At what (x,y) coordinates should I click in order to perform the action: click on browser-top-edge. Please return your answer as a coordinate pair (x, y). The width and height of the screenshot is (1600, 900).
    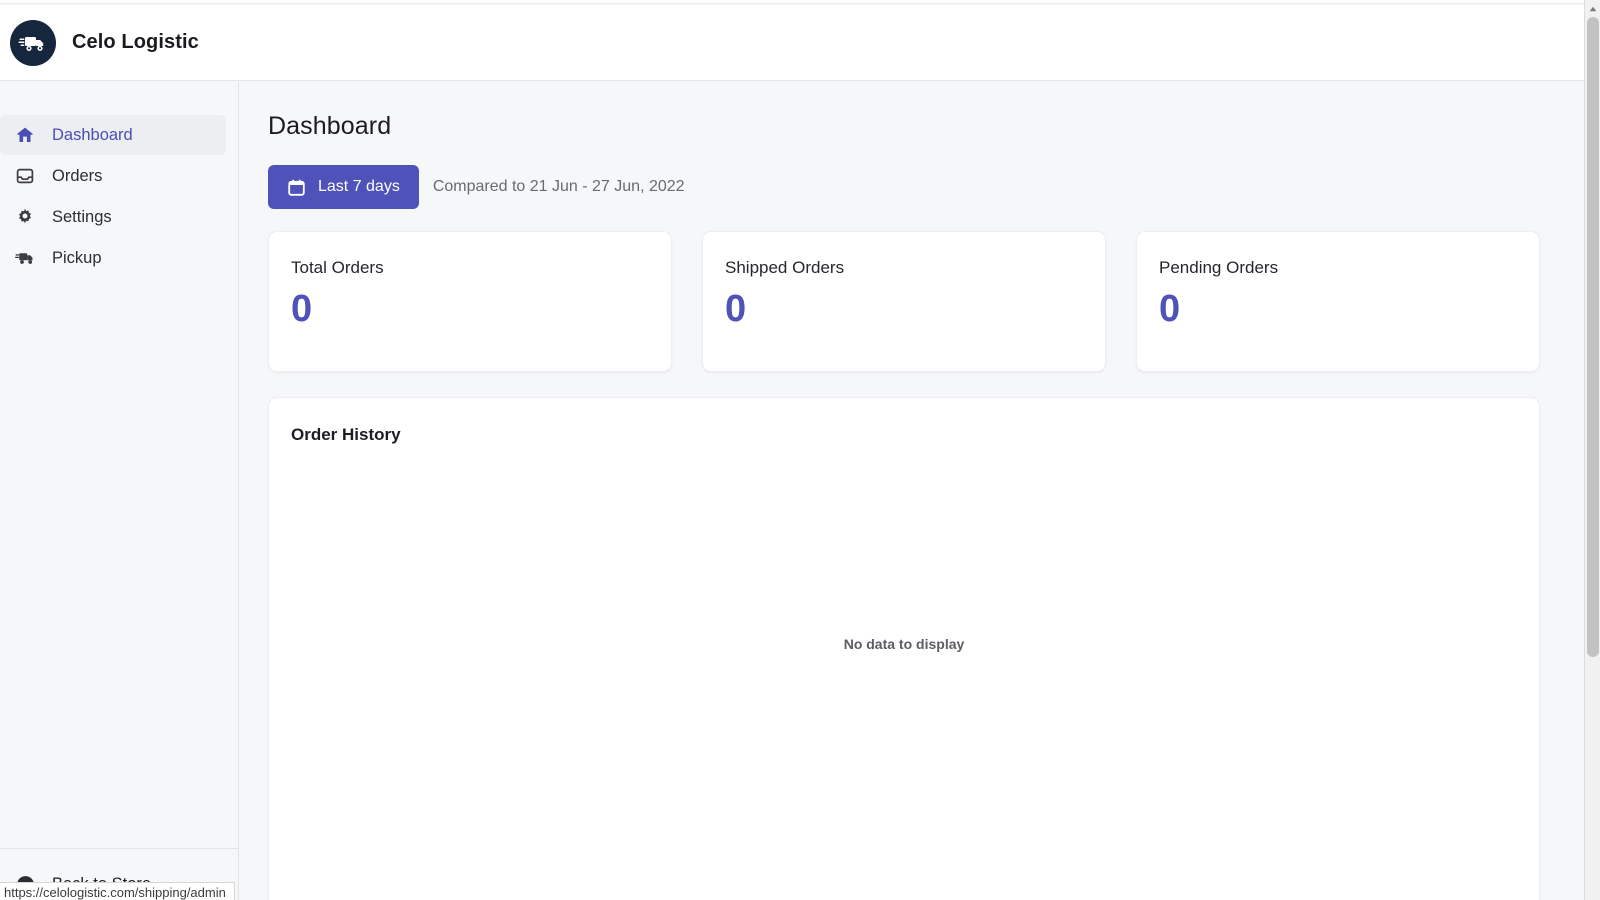
    Looking at the image, I should click on (792, 2).